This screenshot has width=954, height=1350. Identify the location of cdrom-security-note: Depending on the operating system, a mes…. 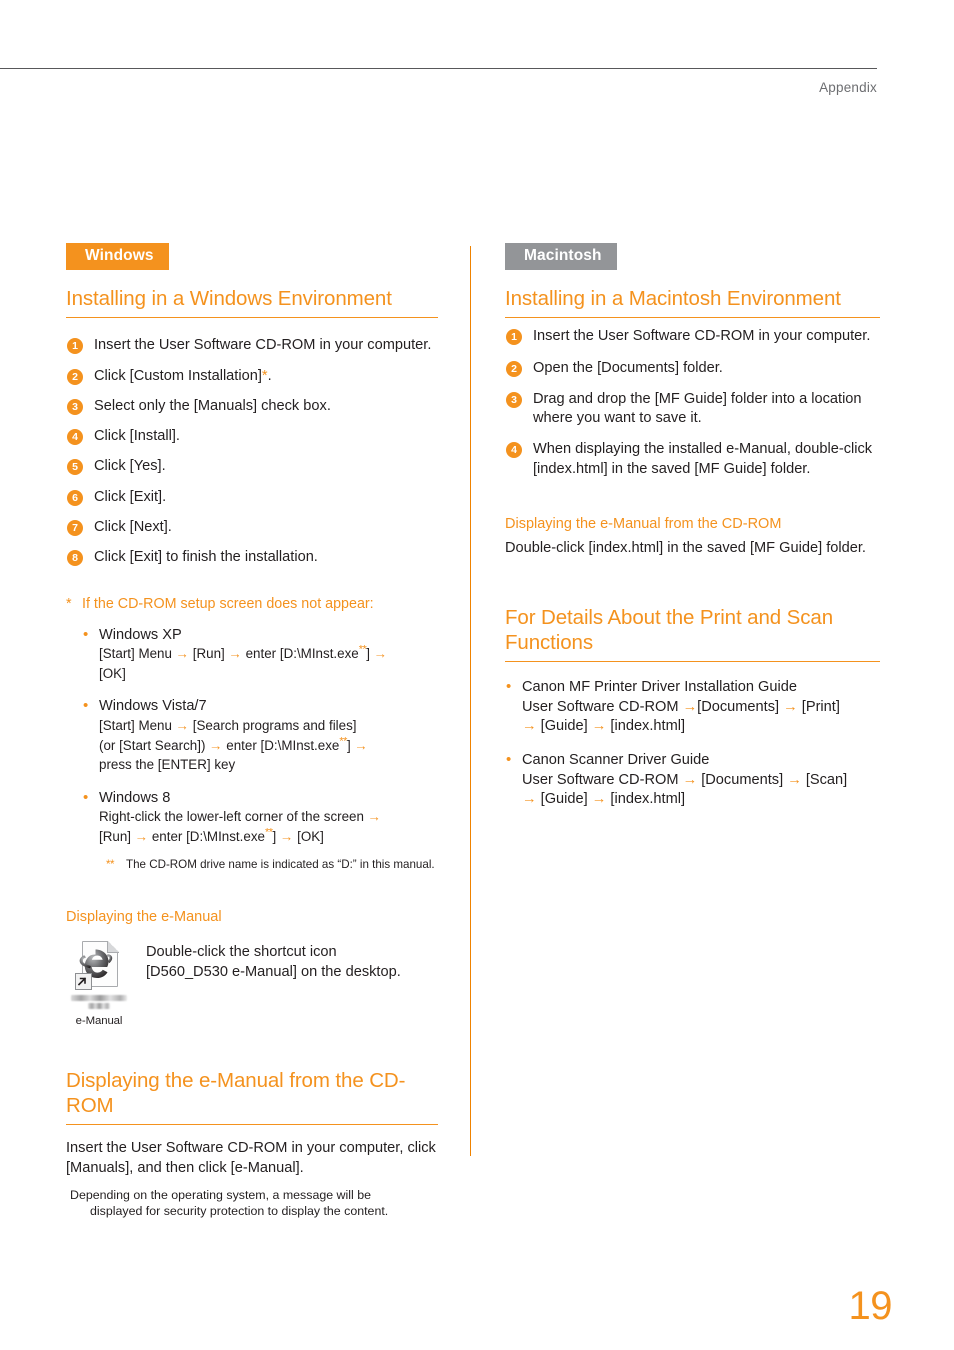
(252, 1203).